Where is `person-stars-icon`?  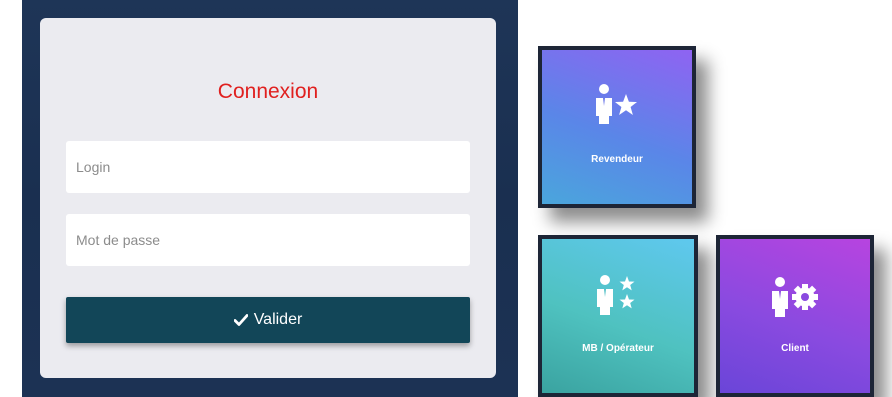
person-stars-icon is located at coordinates (616, 295).